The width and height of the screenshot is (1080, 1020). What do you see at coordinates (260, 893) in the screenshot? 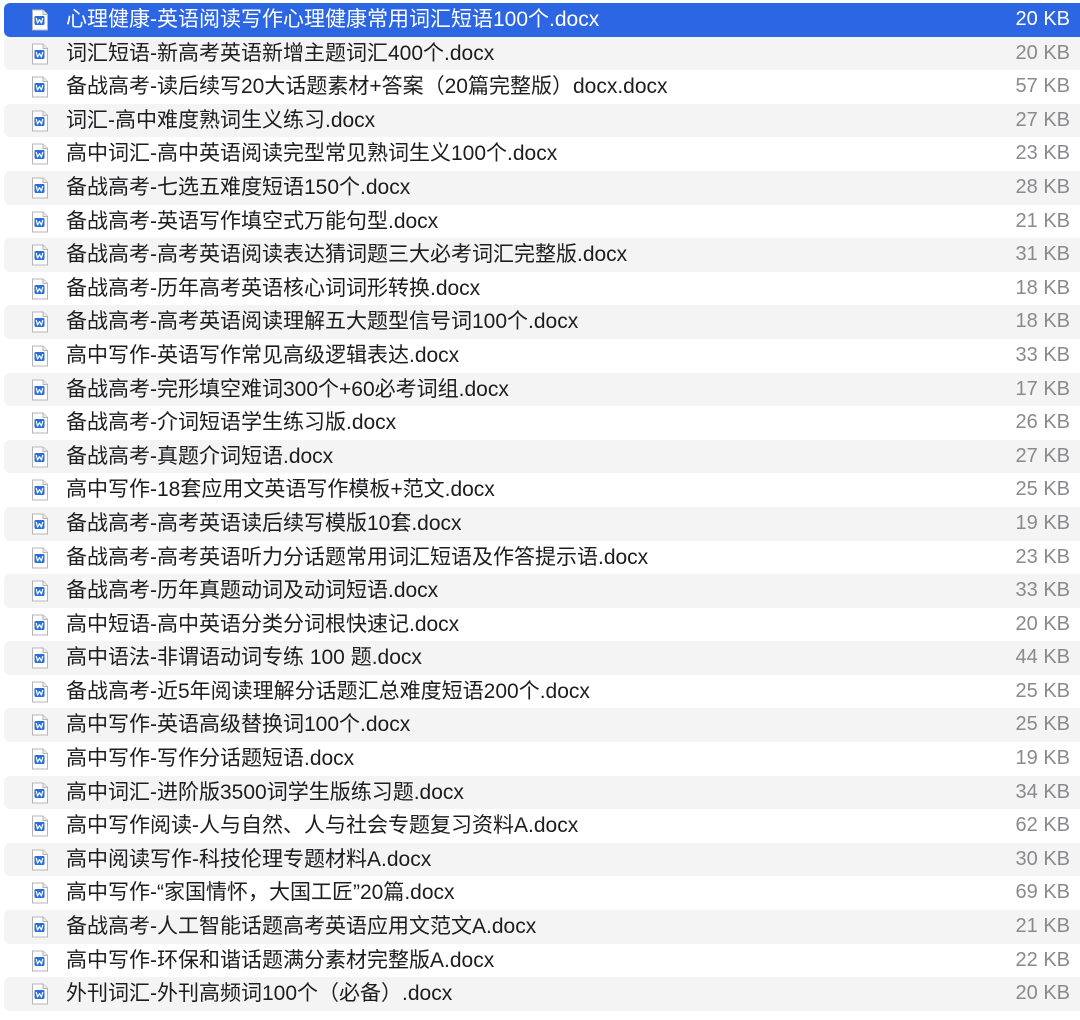
I see `file-name: 高中写作-“家国情怀，大国工匠”20篇.docx` at bounding box center [260, 893].